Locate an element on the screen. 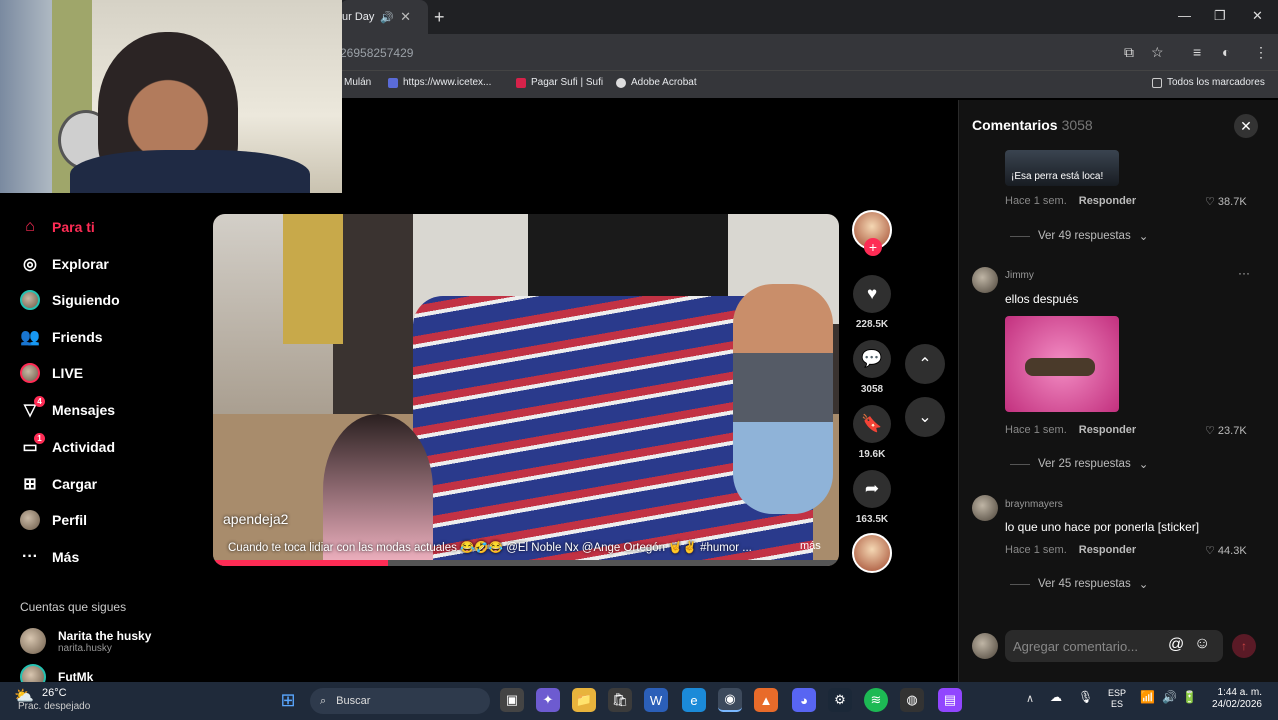  new-tab-button: + is located at coordinates (439, 17).